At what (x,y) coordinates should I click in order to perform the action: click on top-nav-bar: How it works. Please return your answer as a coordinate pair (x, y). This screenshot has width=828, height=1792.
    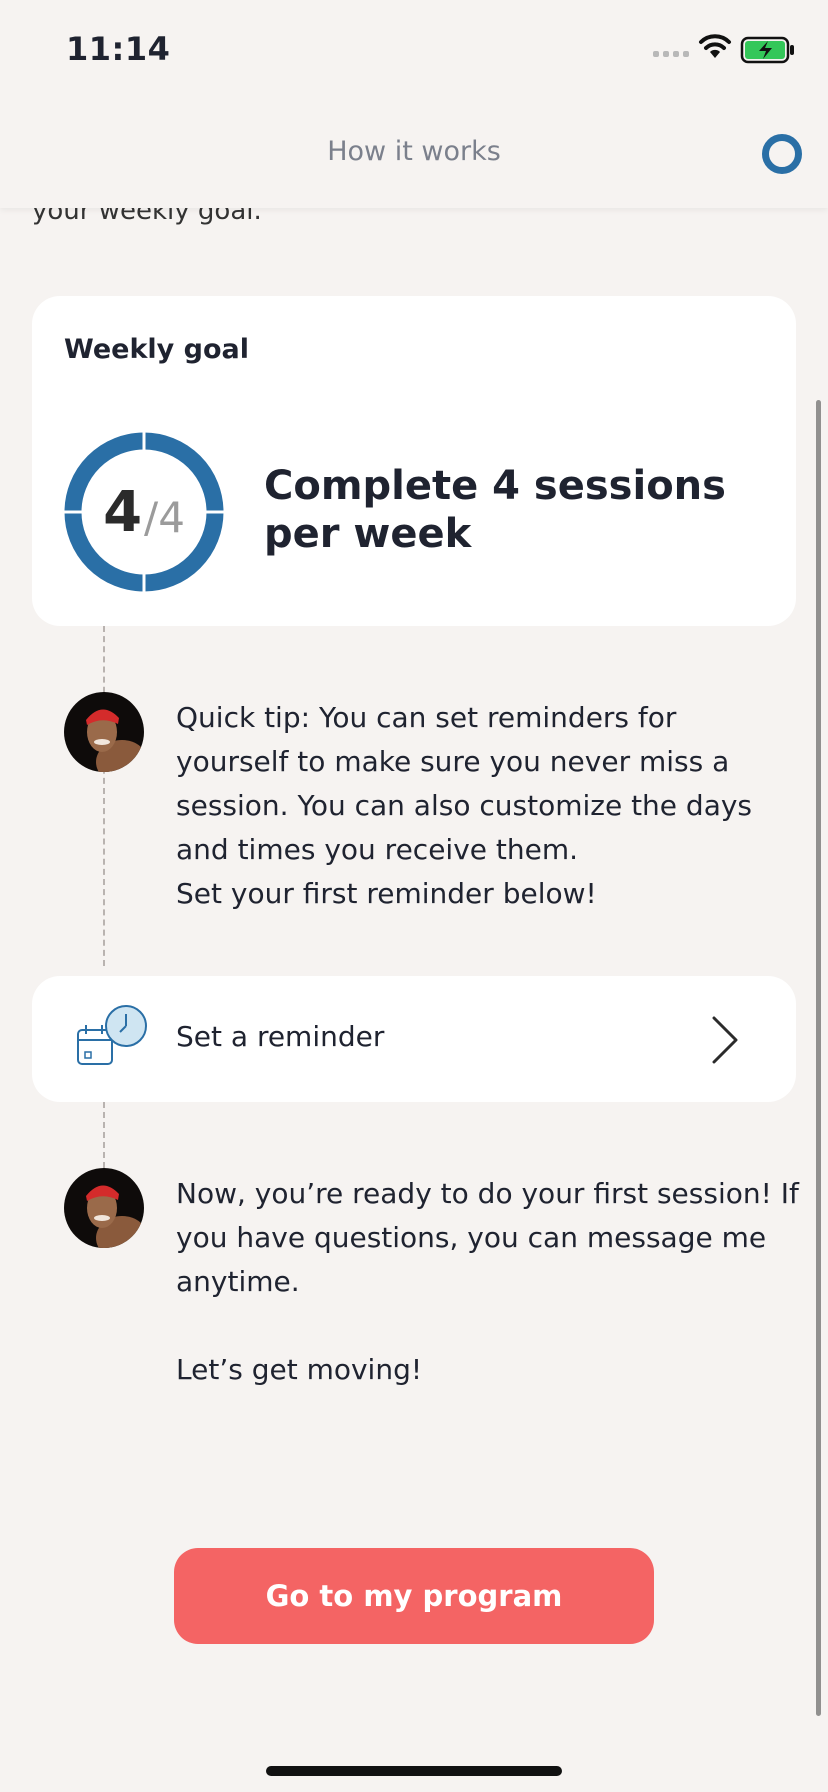
    Looking at the image, I should click on (414, 152).